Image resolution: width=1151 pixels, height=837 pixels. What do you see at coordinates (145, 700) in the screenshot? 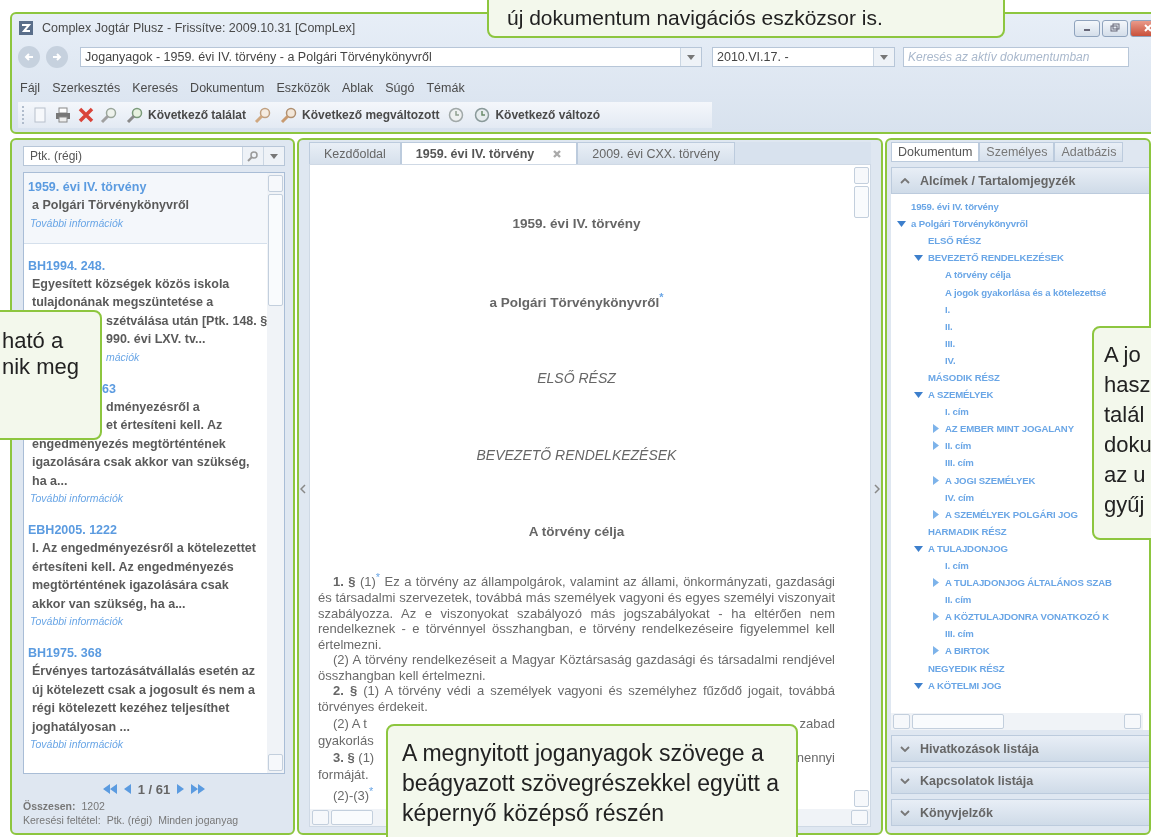
I see `result-item: BH1975. 368 Érvényes tartozásátvállalás esetén az új kötelezett csak a jogosult és nem a régi kötelezett kezéhez teljesíthet joghatályosan ... További információk` at bounding box center [145, 700].